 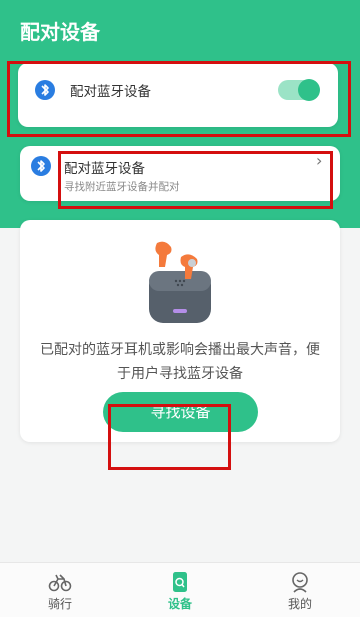 I want to click on device-search-icon, so click(x=180, y=582).